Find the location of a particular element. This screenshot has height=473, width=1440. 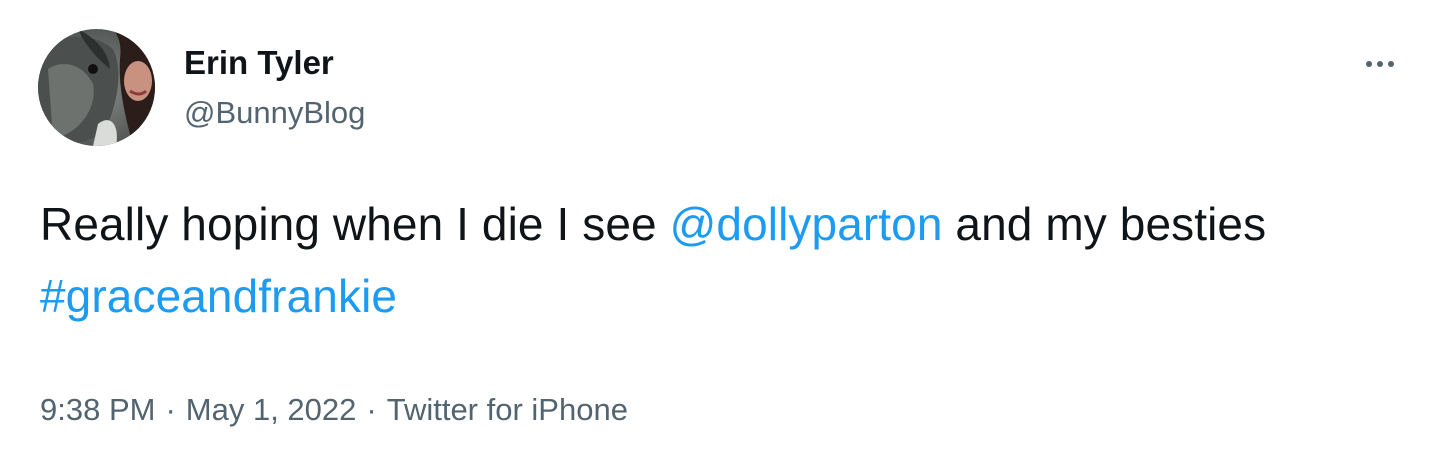

avatar is located at coordinates (96, 87).